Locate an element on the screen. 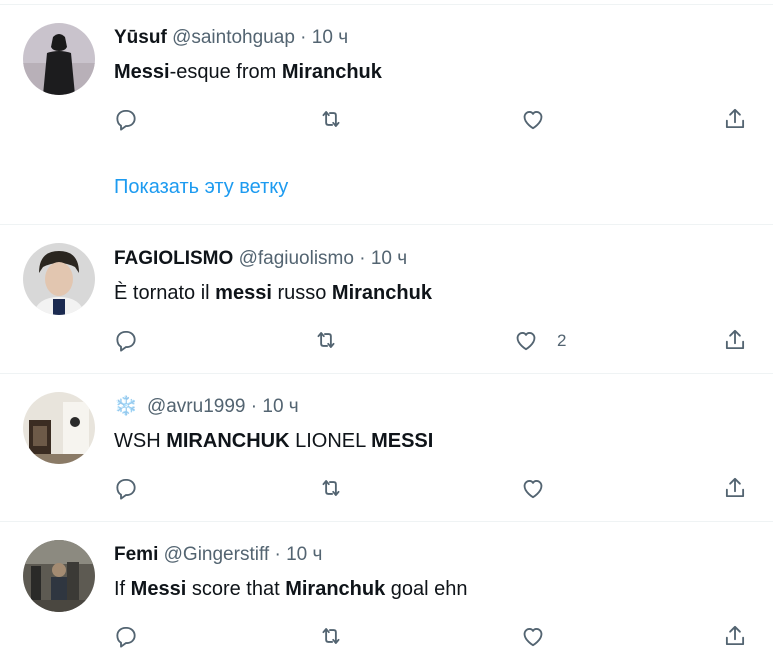  text-segment: goal ehn is located at coordinates (426, 589).